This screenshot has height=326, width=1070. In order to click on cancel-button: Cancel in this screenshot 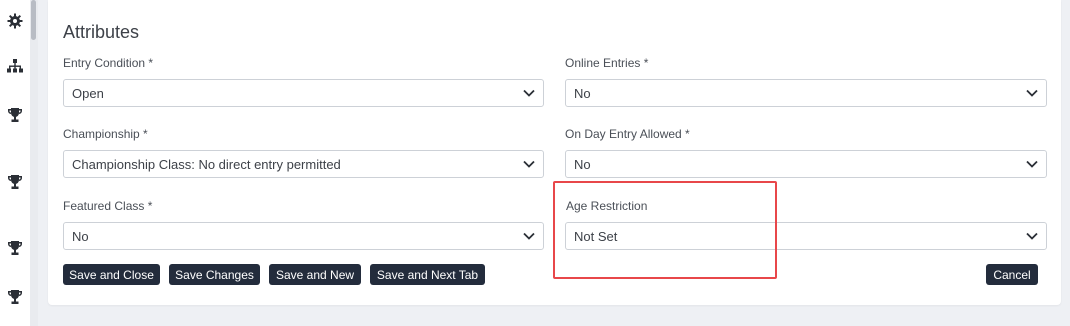, I will do `click(1012, 274)`.